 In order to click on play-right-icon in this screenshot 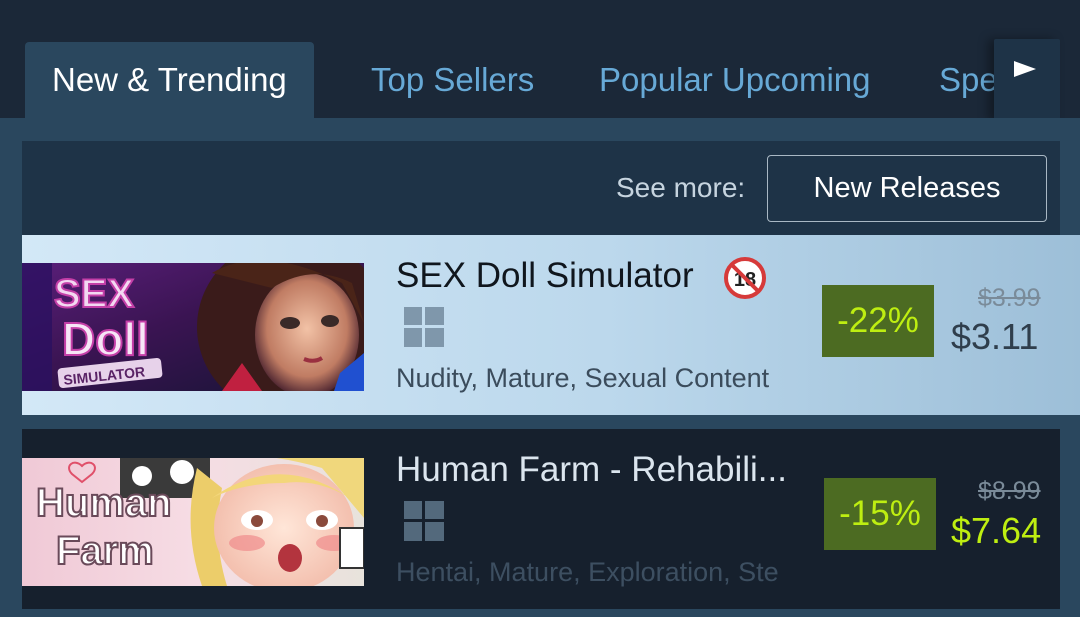, I will do `click(1025, 69)`.